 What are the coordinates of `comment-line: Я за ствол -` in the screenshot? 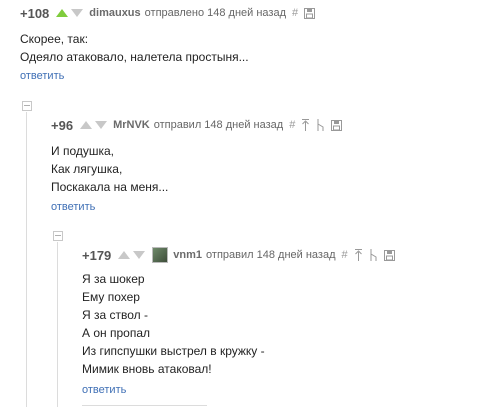 It's located at (115, 315).